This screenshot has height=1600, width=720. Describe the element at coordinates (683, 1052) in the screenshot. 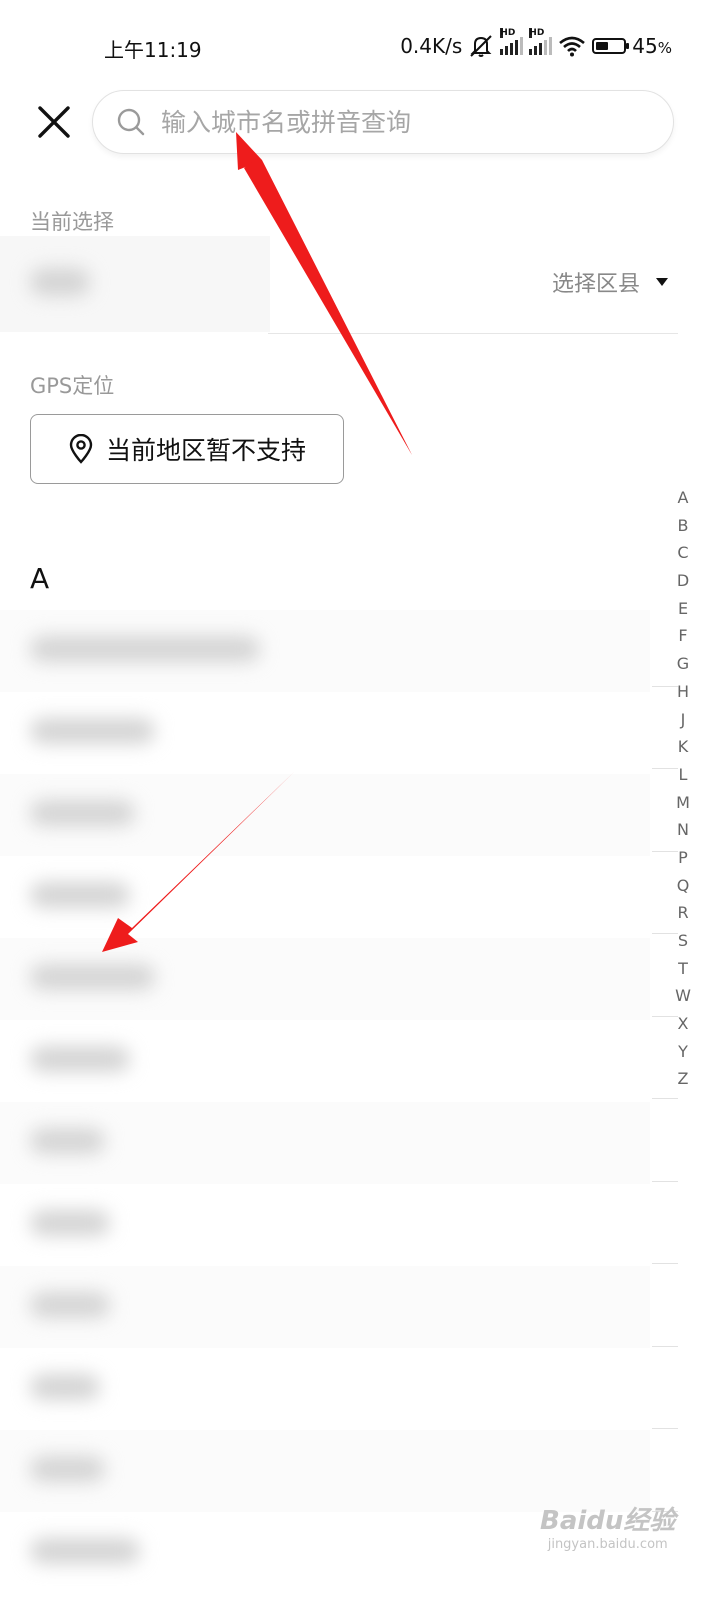

I see `index-letter-y: Y` at that location.